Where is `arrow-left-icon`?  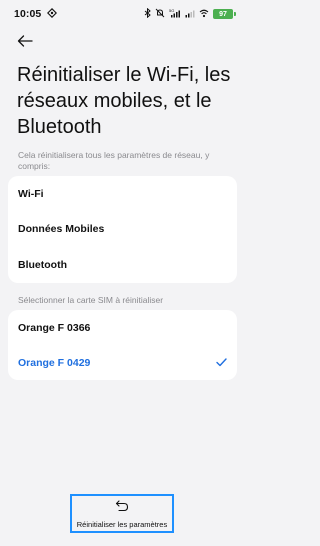 arrow-left-icon is located at coordinates (25, 43).